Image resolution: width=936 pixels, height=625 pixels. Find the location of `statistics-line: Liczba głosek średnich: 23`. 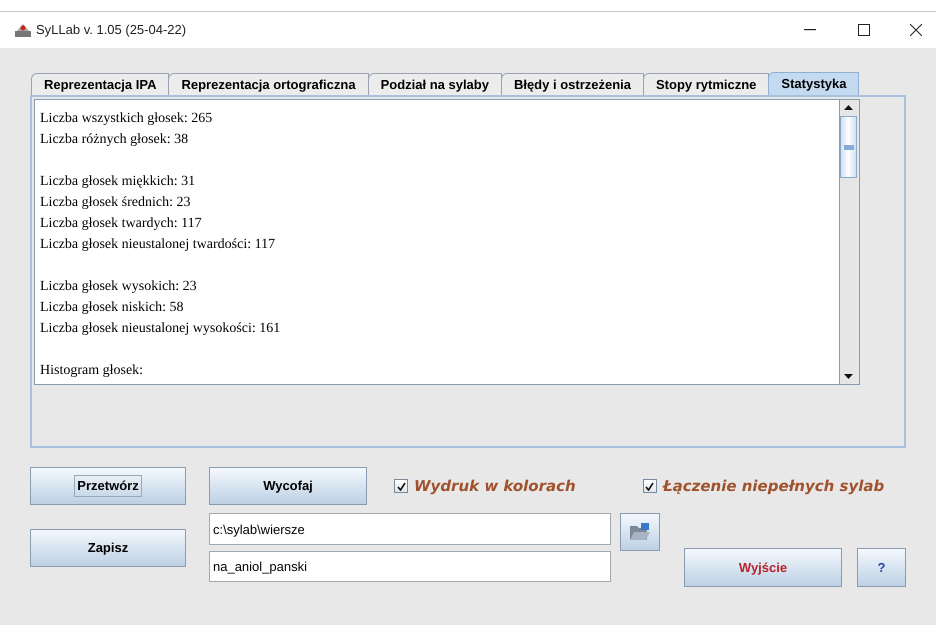

statistics-line: Liczba głosek średnich: 23 is located at coordinates (116, 203).